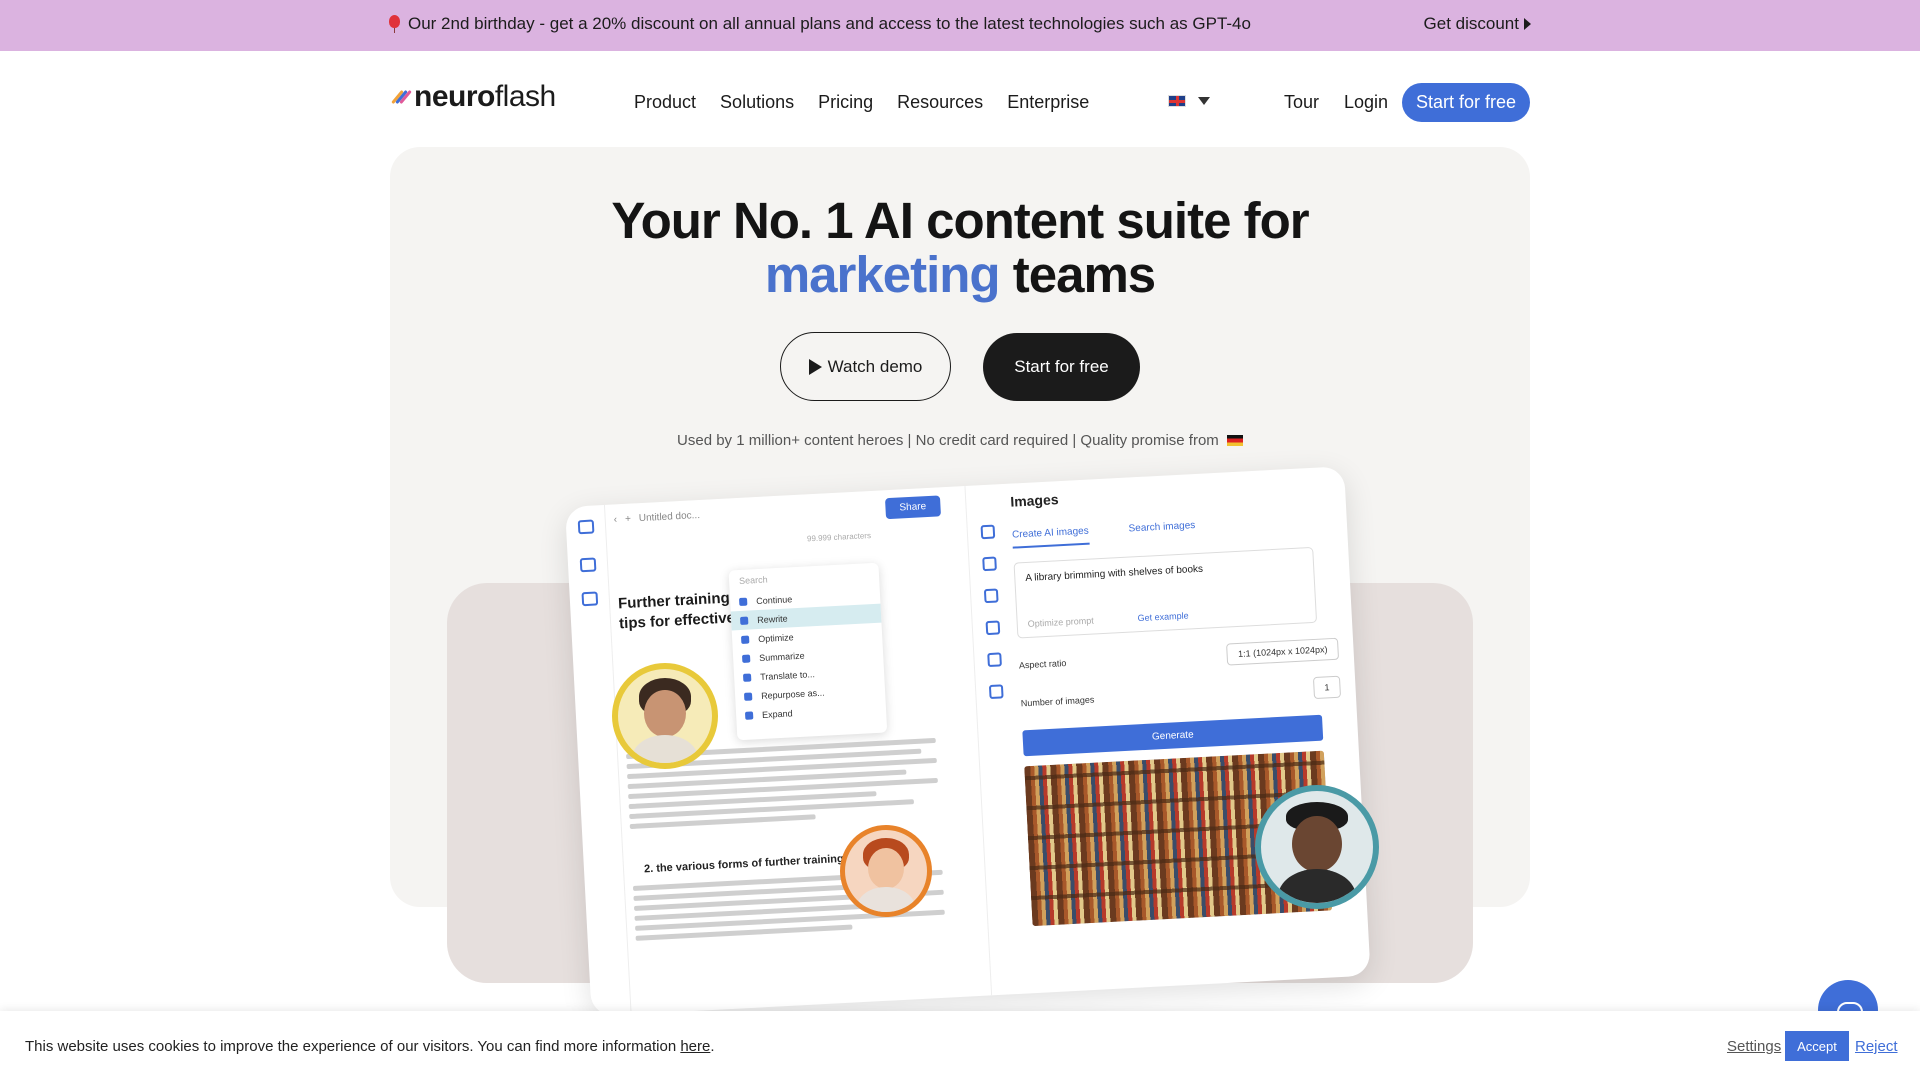 The width and height of the screenshot is (1920, 1080). I want to click on nav-item-enterprise: Enterprise, so click(1048, 102).